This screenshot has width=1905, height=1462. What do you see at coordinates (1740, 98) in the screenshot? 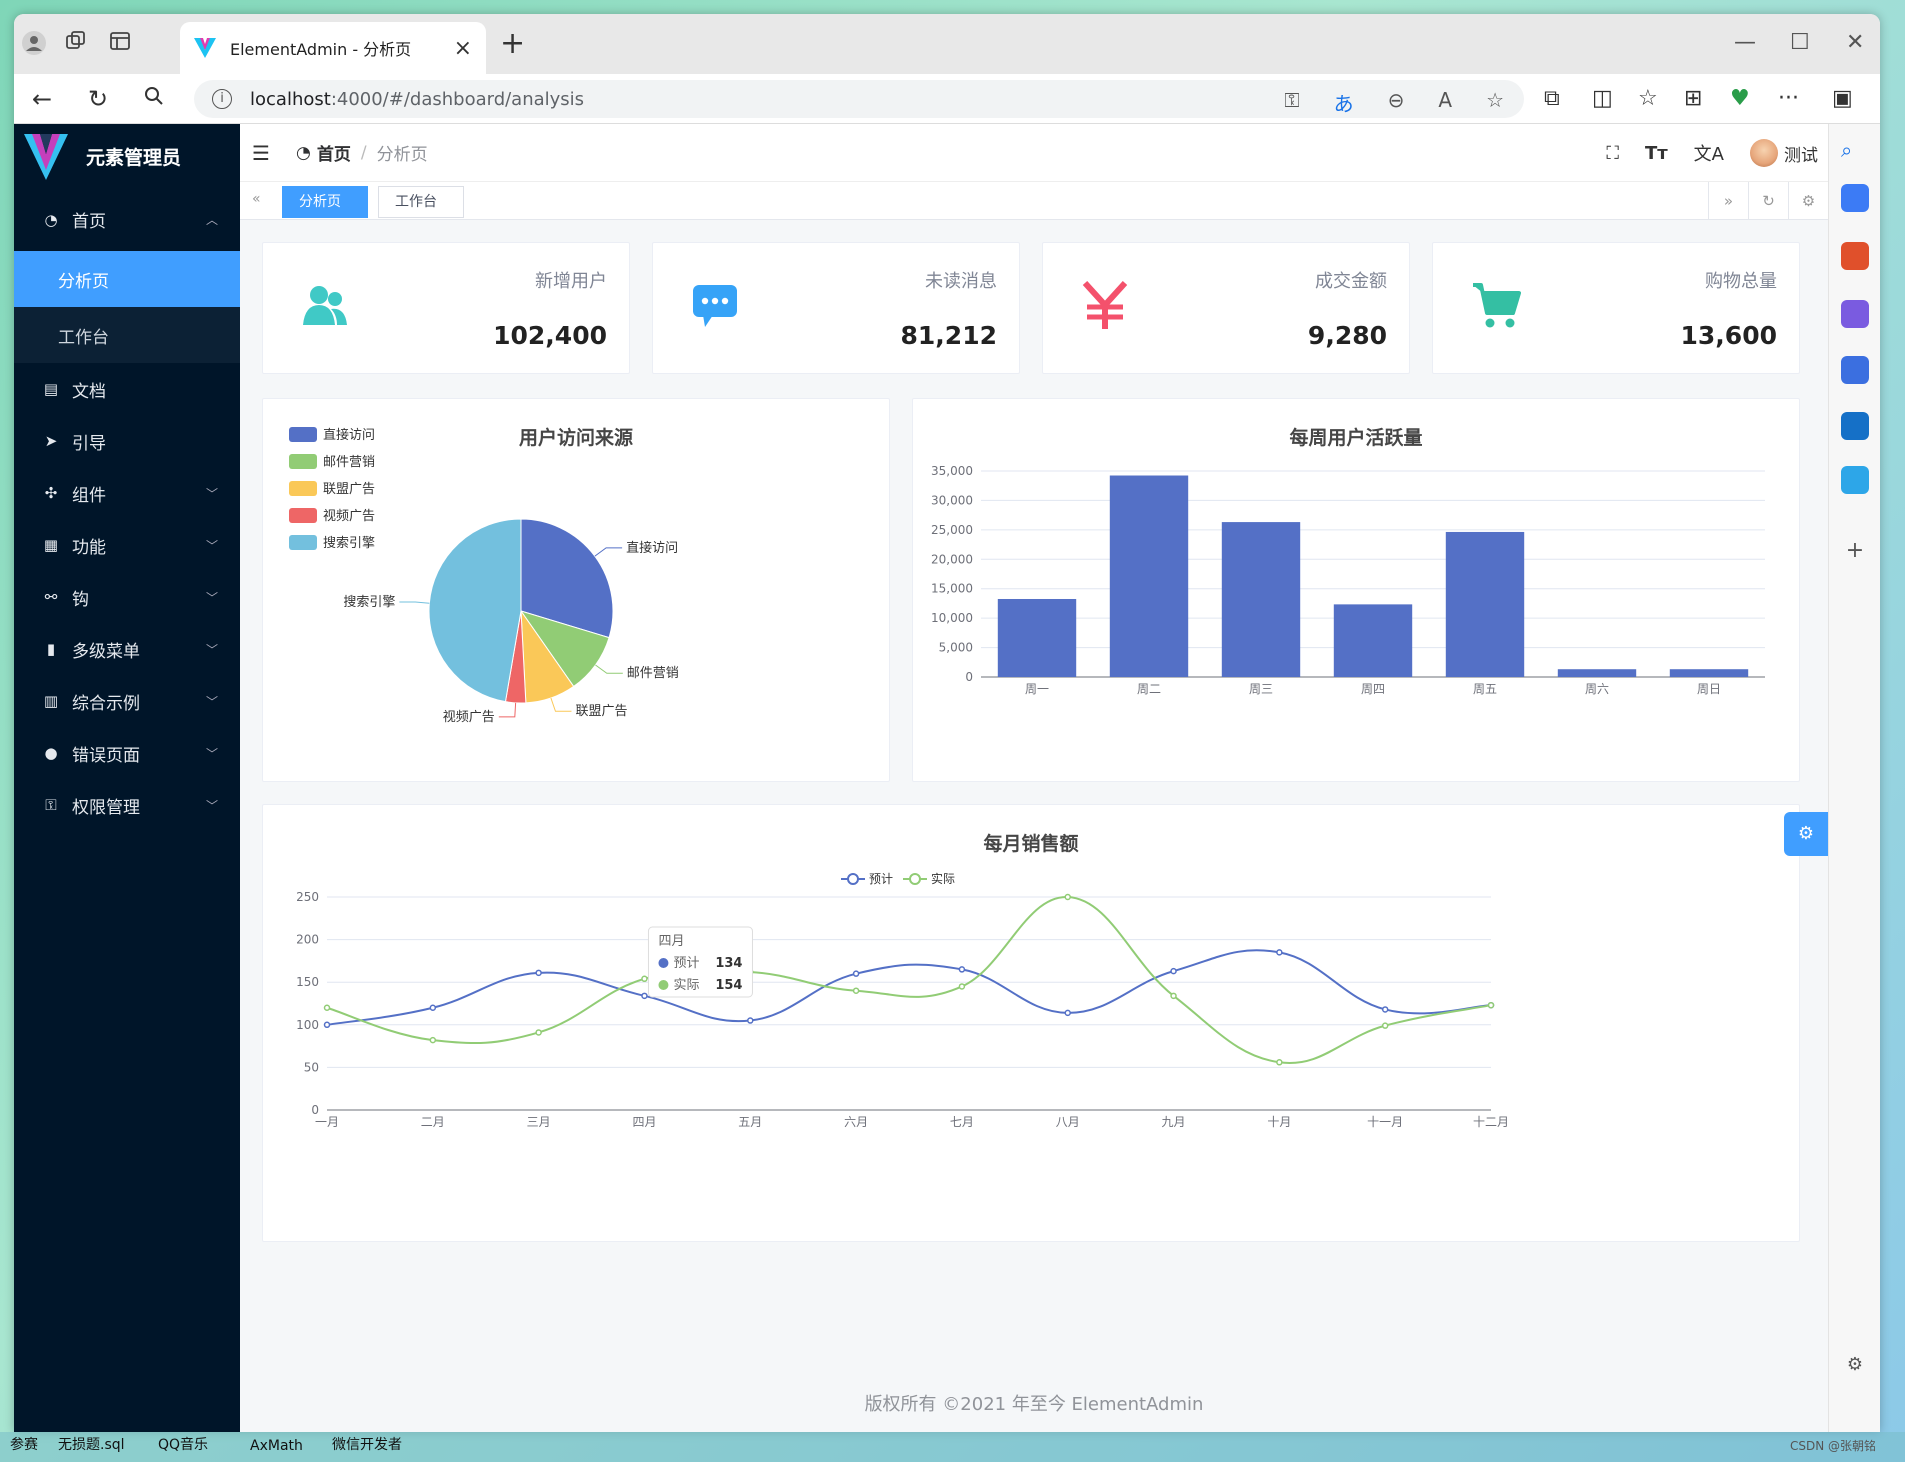
I see `performance-icon: ♥` at bounding box center [1740, 98].